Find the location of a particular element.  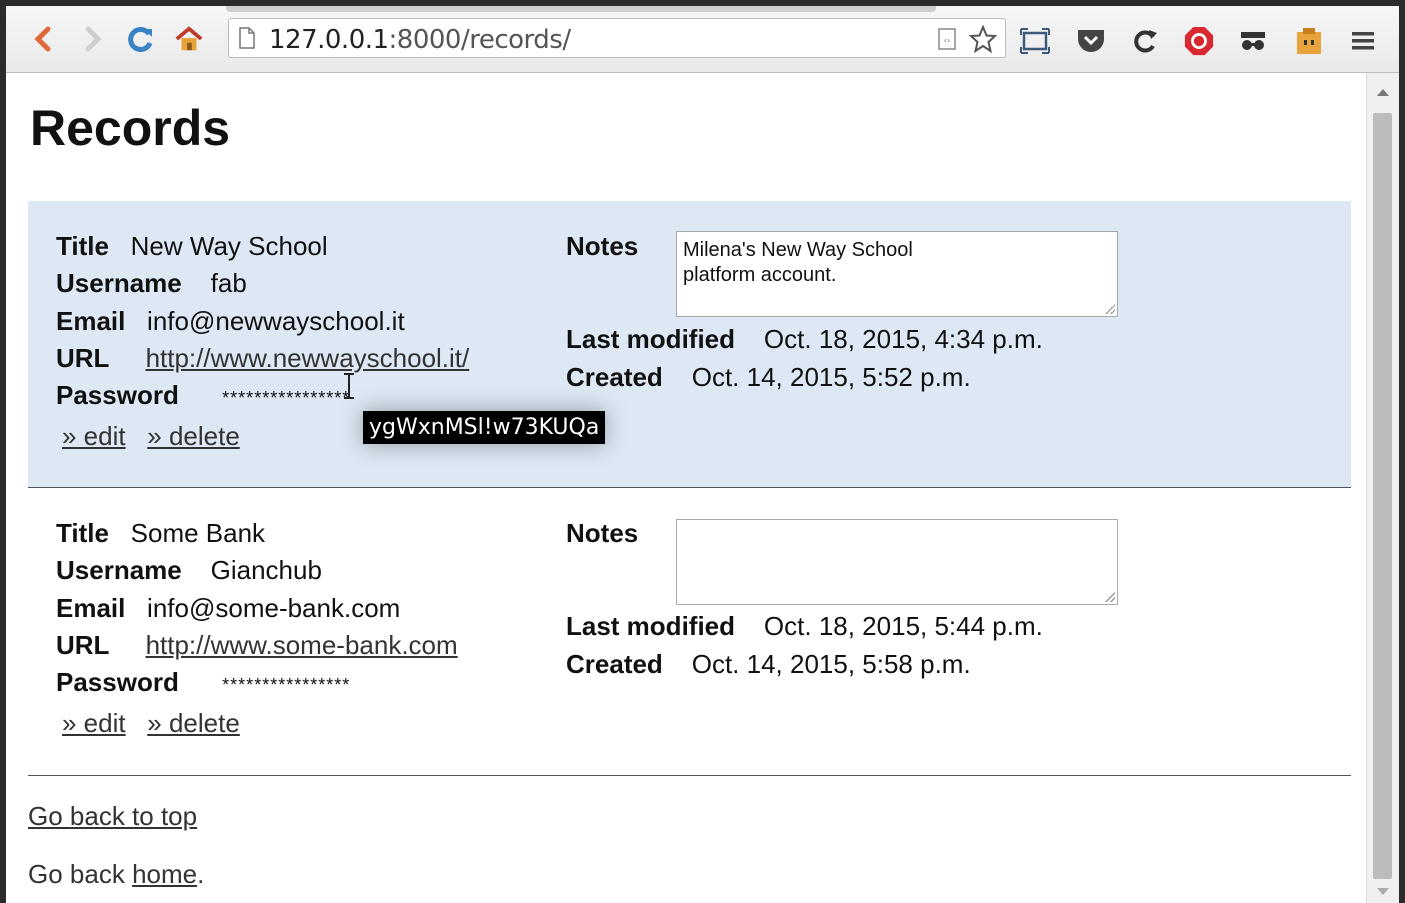

record-last-modified-field: Last modified Oct. 18, 2015, 4:34 p.m. is located at coordinates (804, 339).